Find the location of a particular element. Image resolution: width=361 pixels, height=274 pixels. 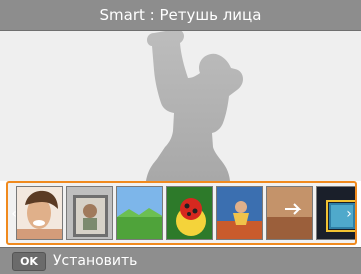

landscape-thumbnail is located at coordinates (139, 213).